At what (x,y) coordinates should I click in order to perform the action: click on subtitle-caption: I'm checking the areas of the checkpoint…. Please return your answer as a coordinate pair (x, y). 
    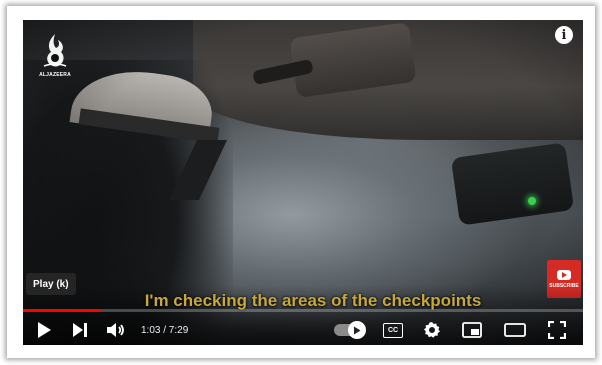
    Looking at the image, I should click on (313, 300).